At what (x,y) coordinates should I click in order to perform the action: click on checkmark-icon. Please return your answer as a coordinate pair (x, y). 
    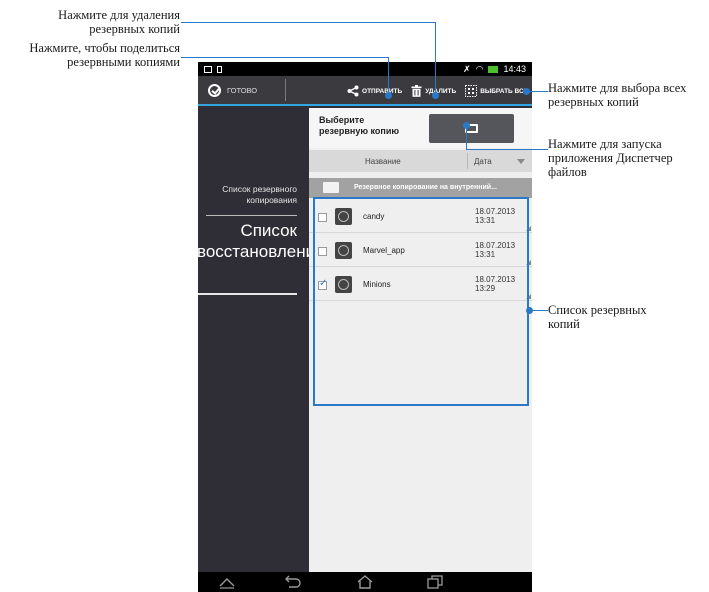
    Looking at the image, I should click on (214, 90).